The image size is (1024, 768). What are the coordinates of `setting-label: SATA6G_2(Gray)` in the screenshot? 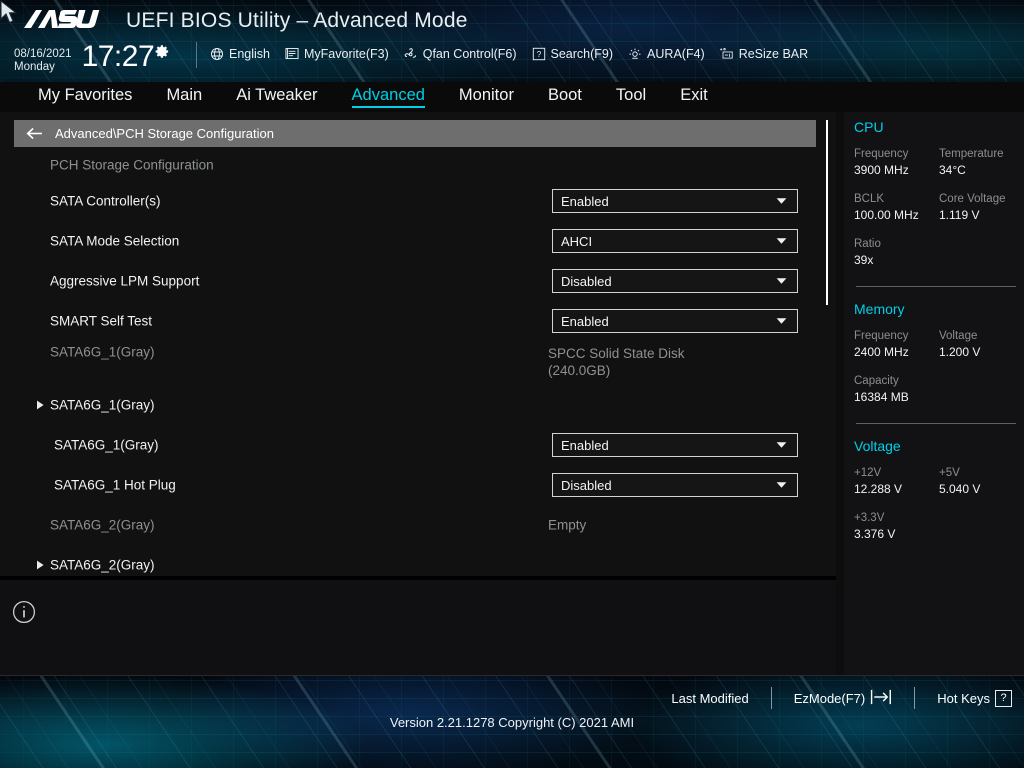 It's located at (102, 525).